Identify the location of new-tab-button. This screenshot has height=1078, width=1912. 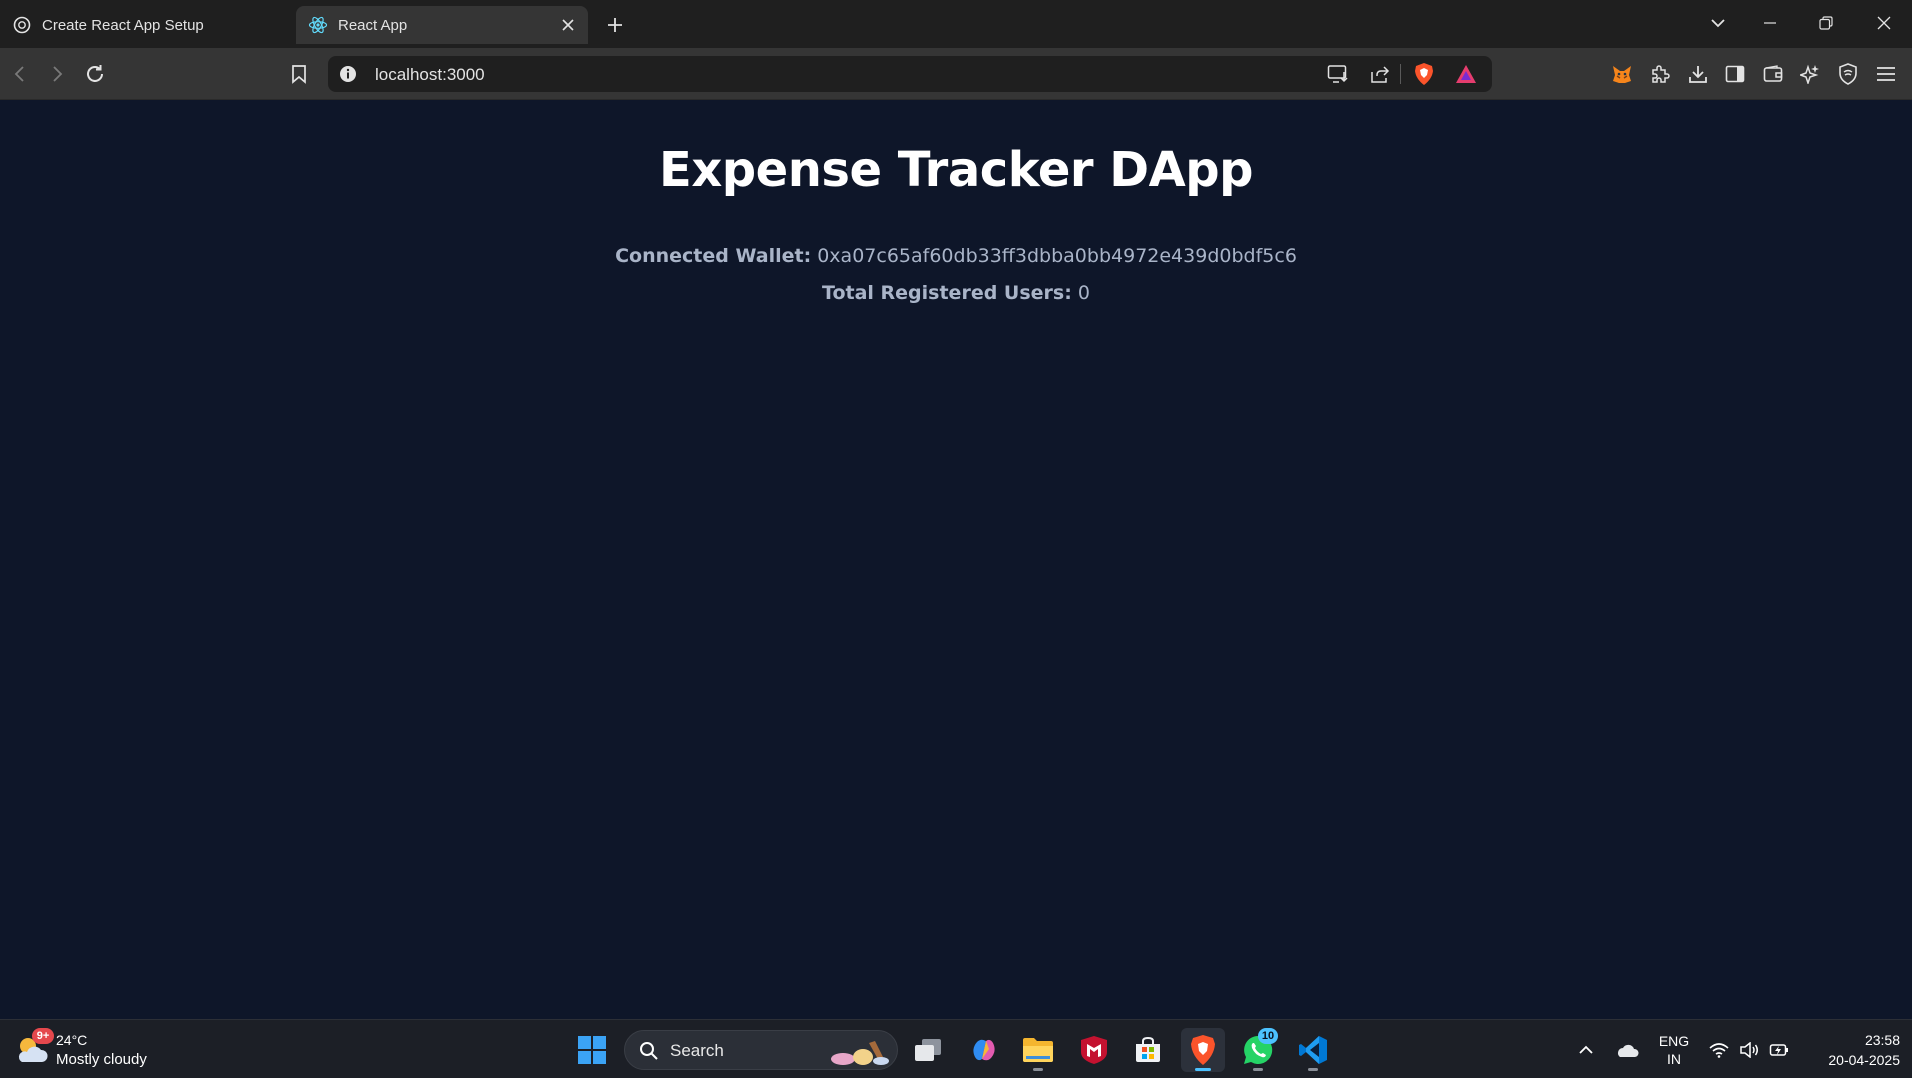
(615, 25).